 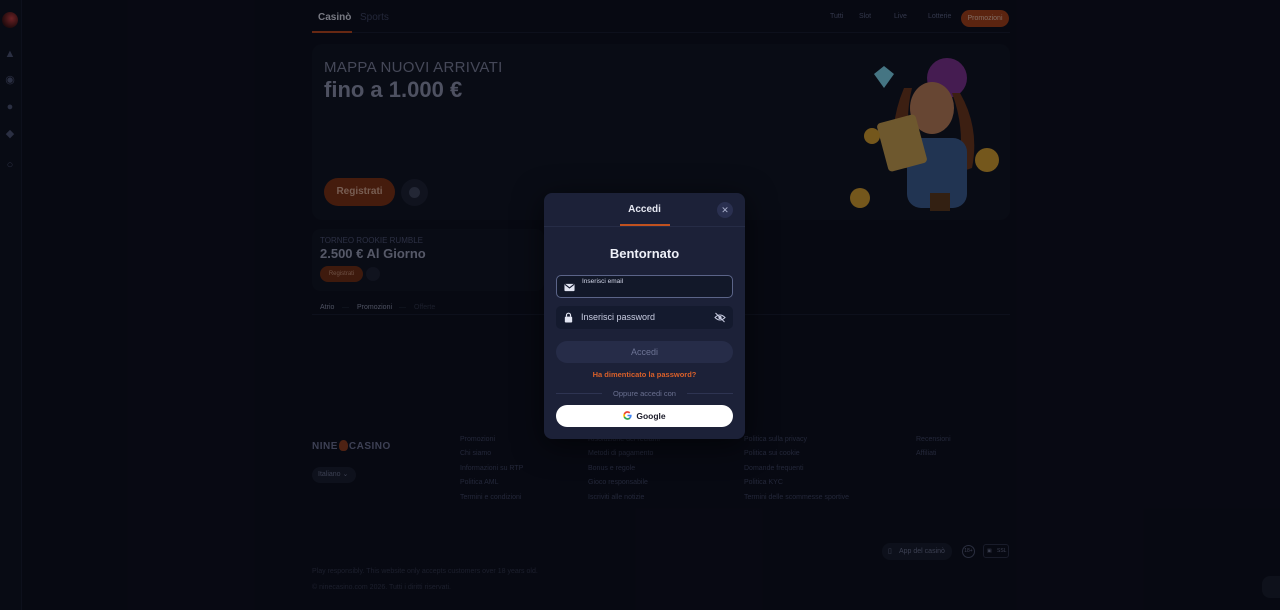 I want to click on modal-divider, so click(x=644, y=226).